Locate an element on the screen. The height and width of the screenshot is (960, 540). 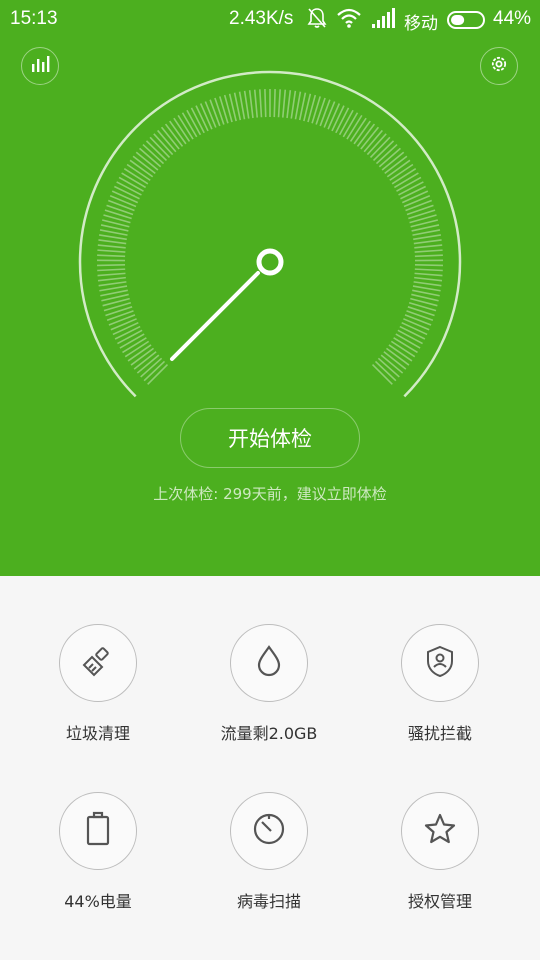
last-checkup-text: 上次体检: 299天前，建议立即体检 is located at coordinates (270, 494).